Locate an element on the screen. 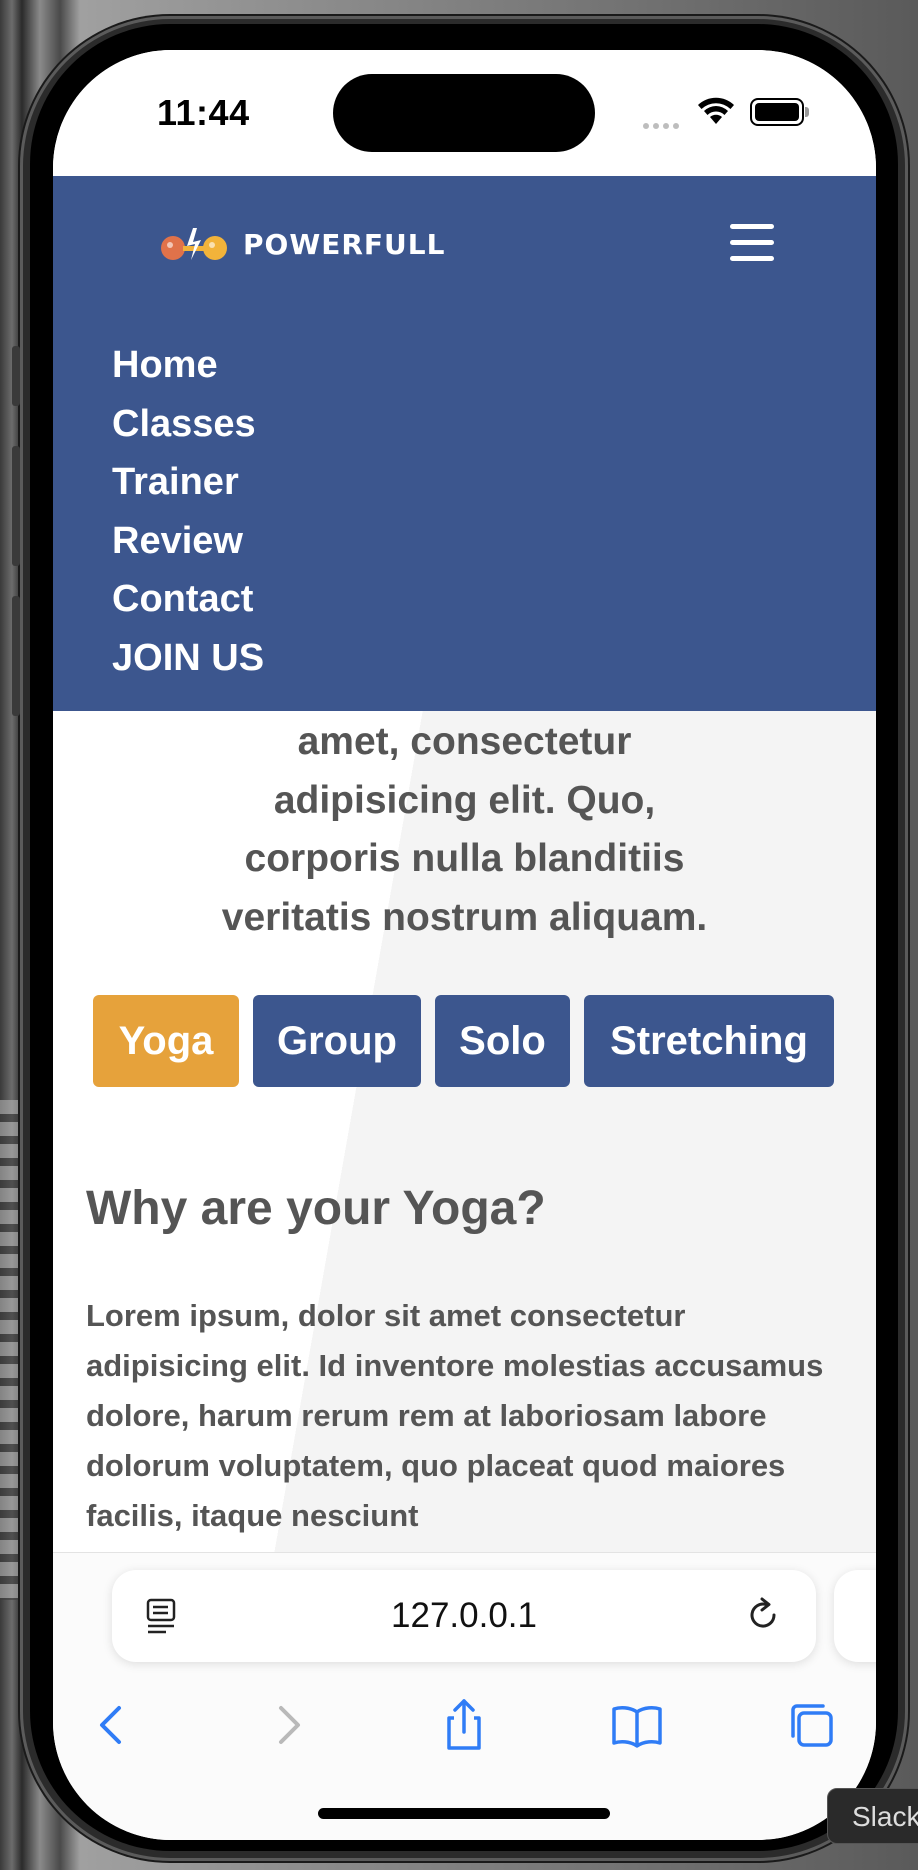 Image resolution: width=918 pixels, height=1870 pixels. nav-item-join-us: JOIN US is located at coordinates (188, 658).